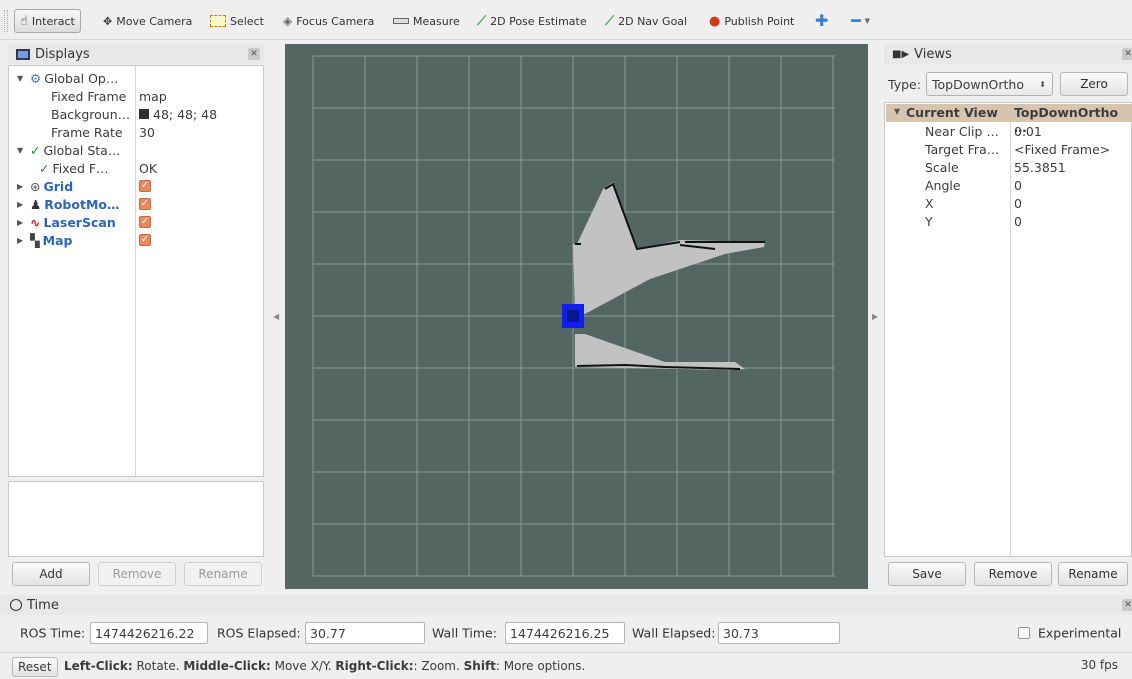 This screenshot has height=679, width=1132. What do you see at coordinates (136, 54) in the screenshot?
I see `displays-panel-title: Displays` at bounding box center [136, 54].